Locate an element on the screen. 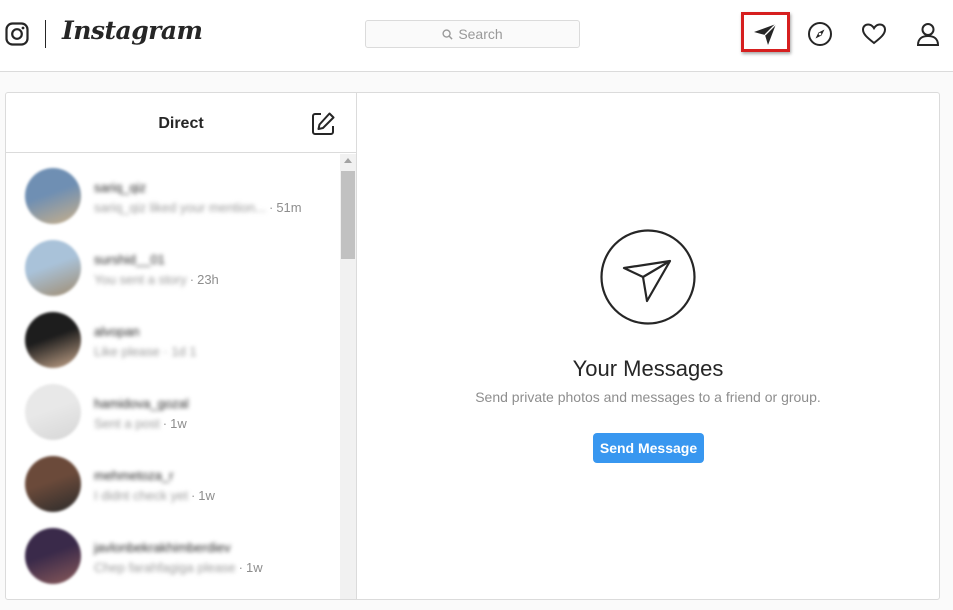  scroll-thumb is located at coordinates (348, 215).